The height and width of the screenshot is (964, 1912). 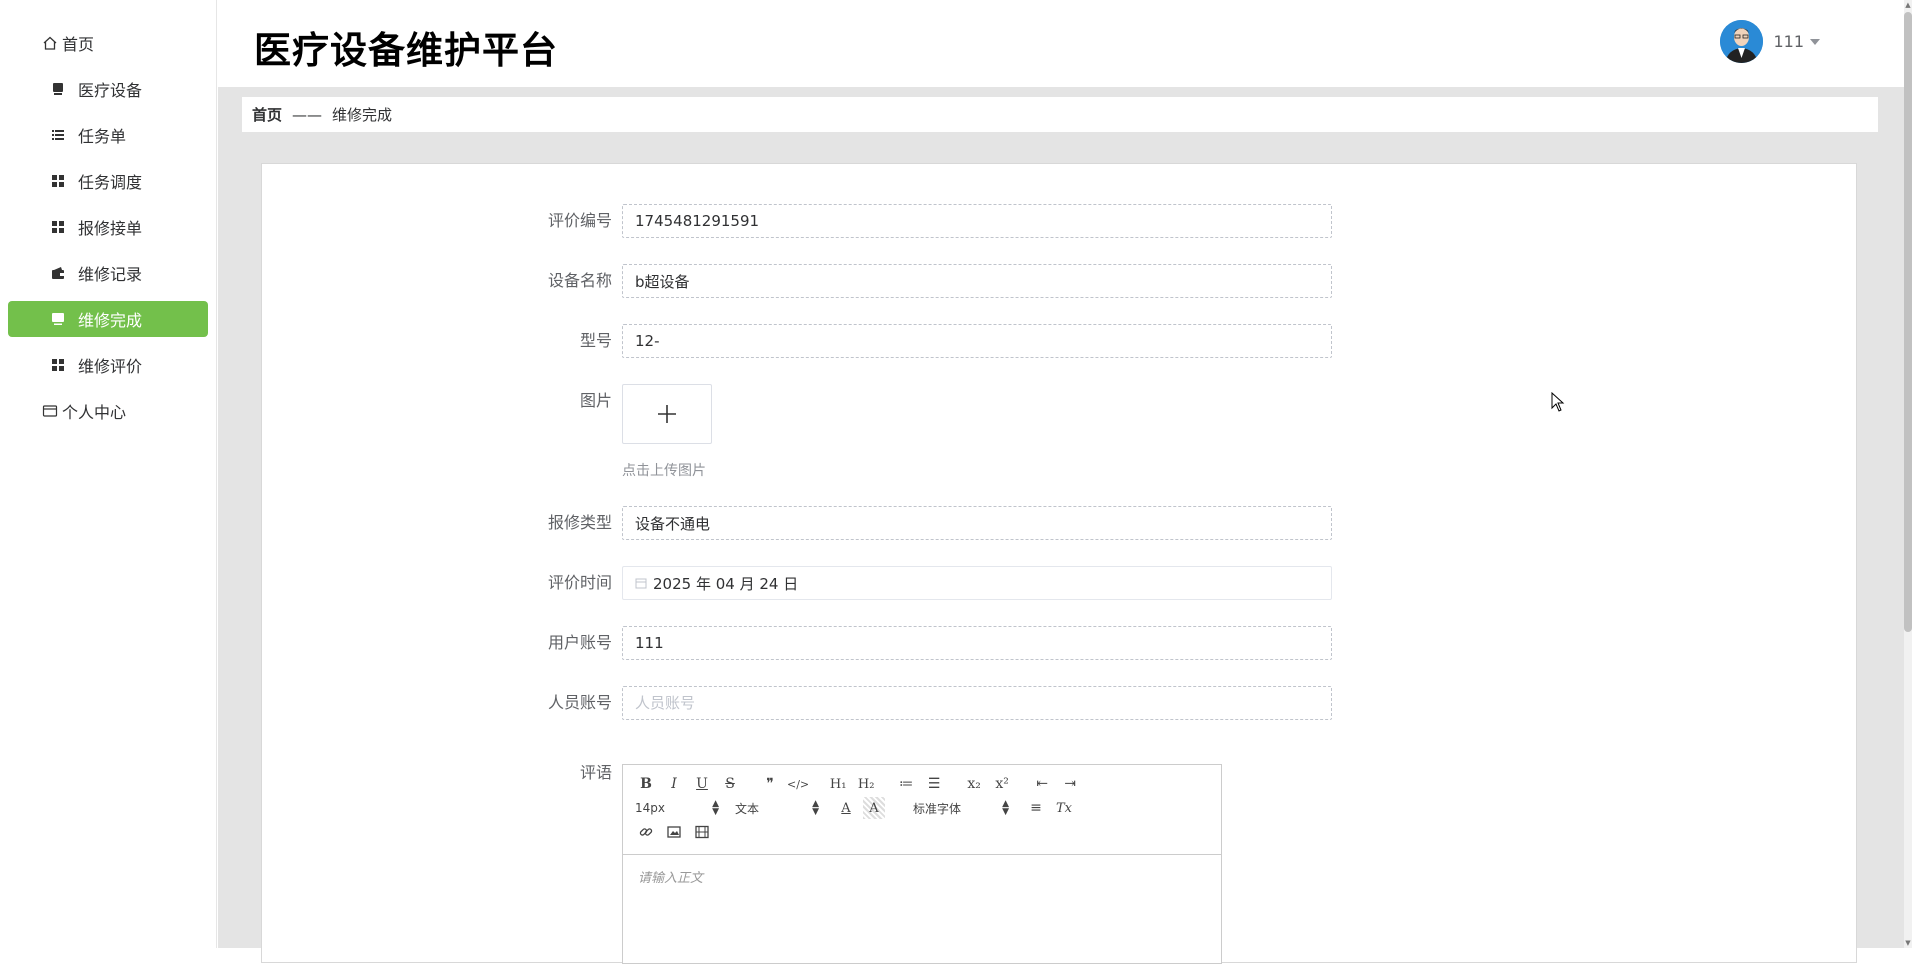 I want to click on page-scrollbar: ▲ ▼, so click(x=1908, y=474).